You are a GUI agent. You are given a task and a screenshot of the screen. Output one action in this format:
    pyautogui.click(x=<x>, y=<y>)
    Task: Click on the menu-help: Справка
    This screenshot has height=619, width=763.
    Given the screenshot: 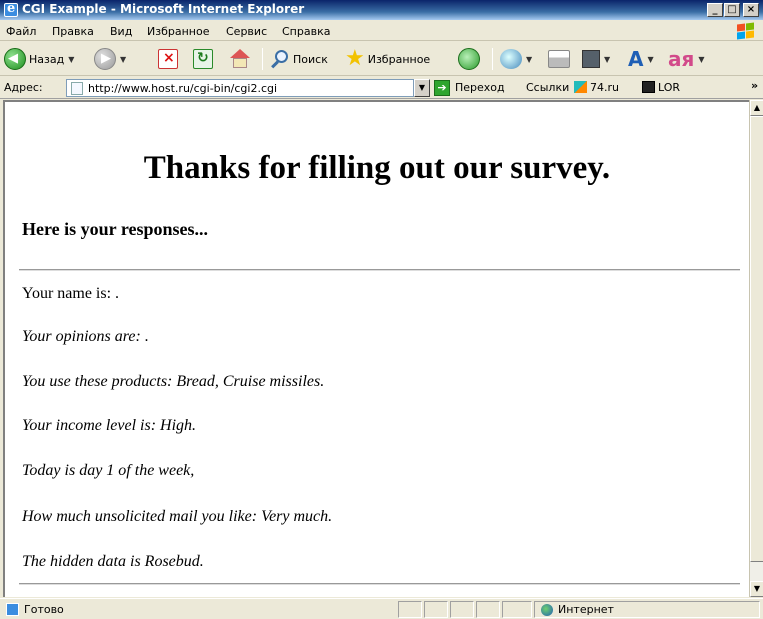 What is the action you would take?
    pyautogui.click(x=306, y=31)
    